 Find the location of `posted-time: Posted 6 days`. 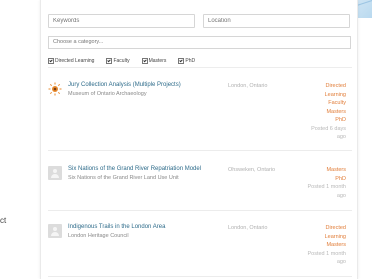

posted-time: Posted 6 days is located at coordinates (328, 128).